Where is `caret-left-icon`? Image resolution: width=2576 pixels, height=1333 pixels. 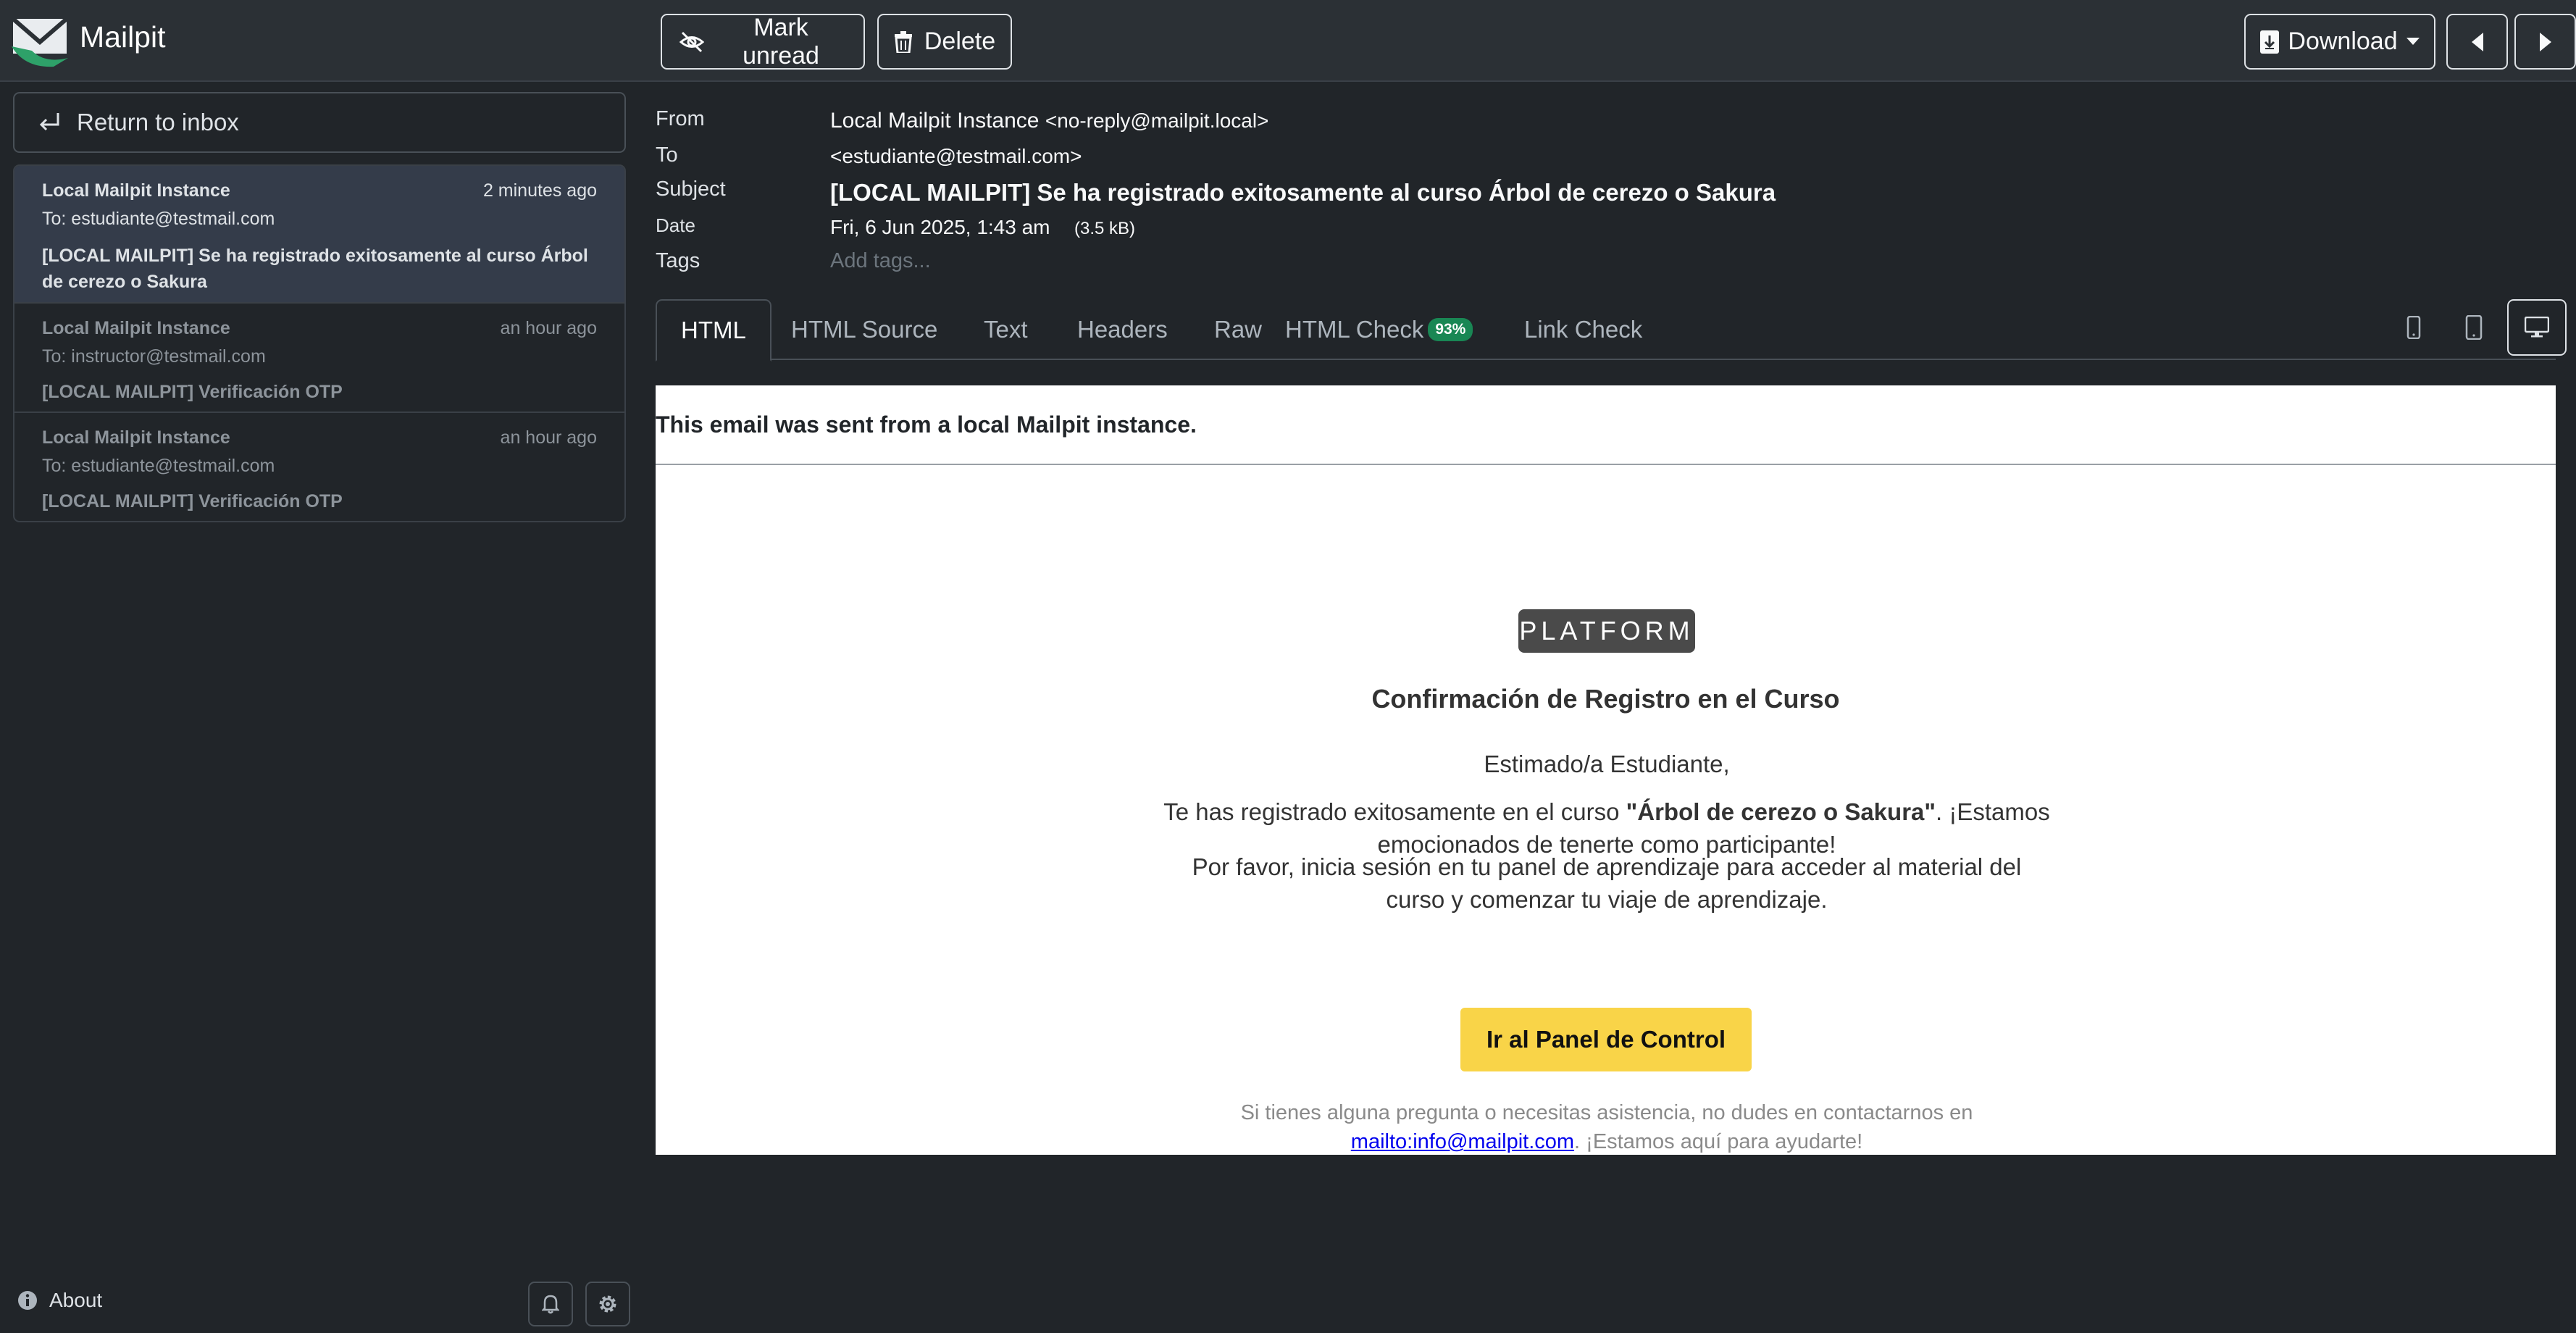 caret-left-icon is located at coordinates (2477, 41).